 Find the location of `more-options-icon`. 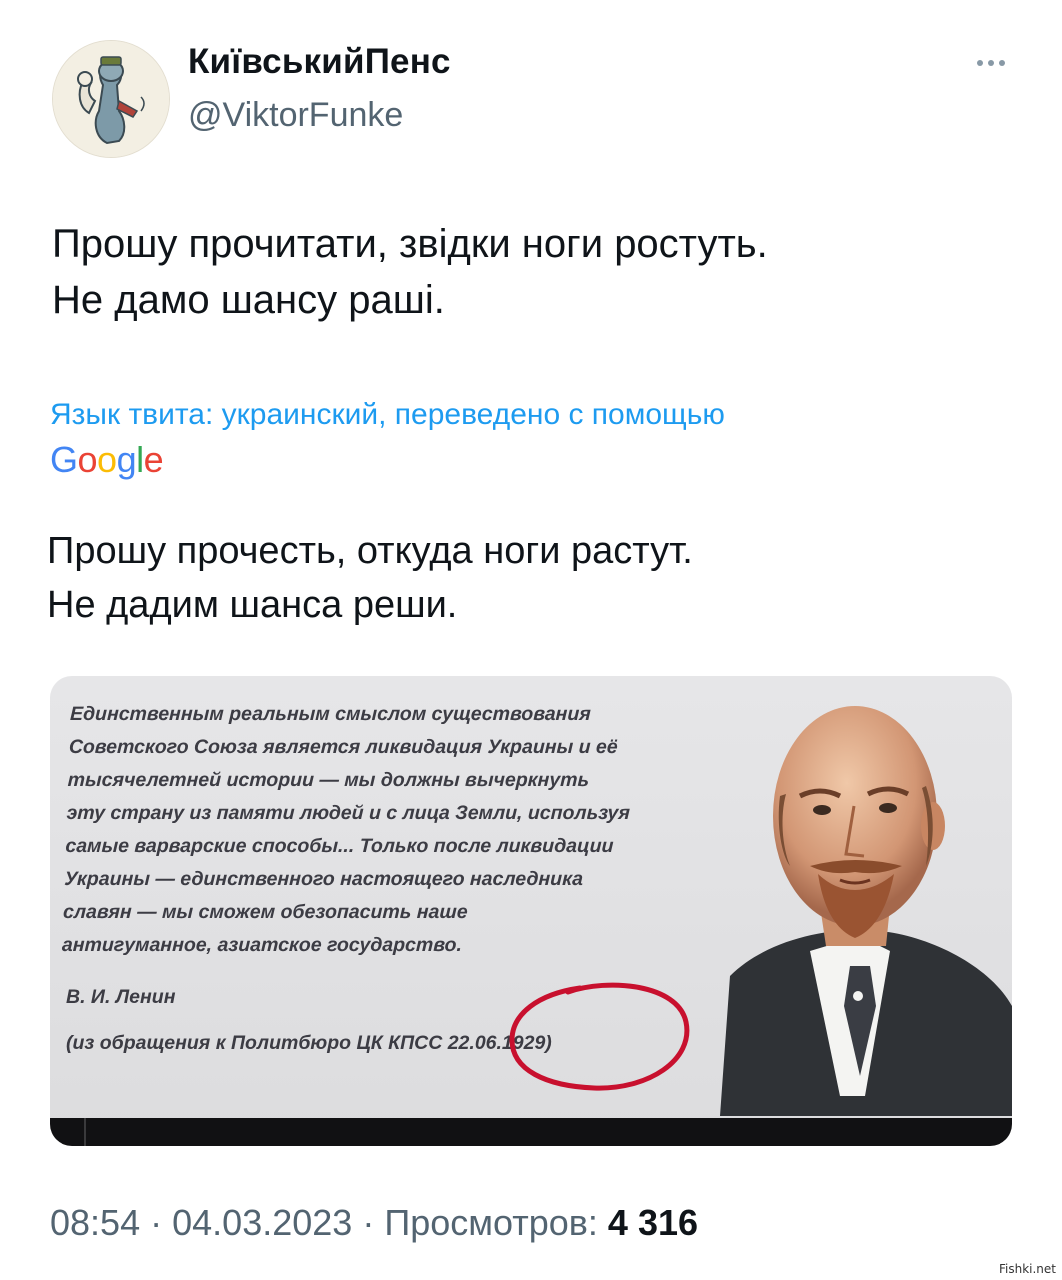

more-options-icon is located at coordinates (991, 63).